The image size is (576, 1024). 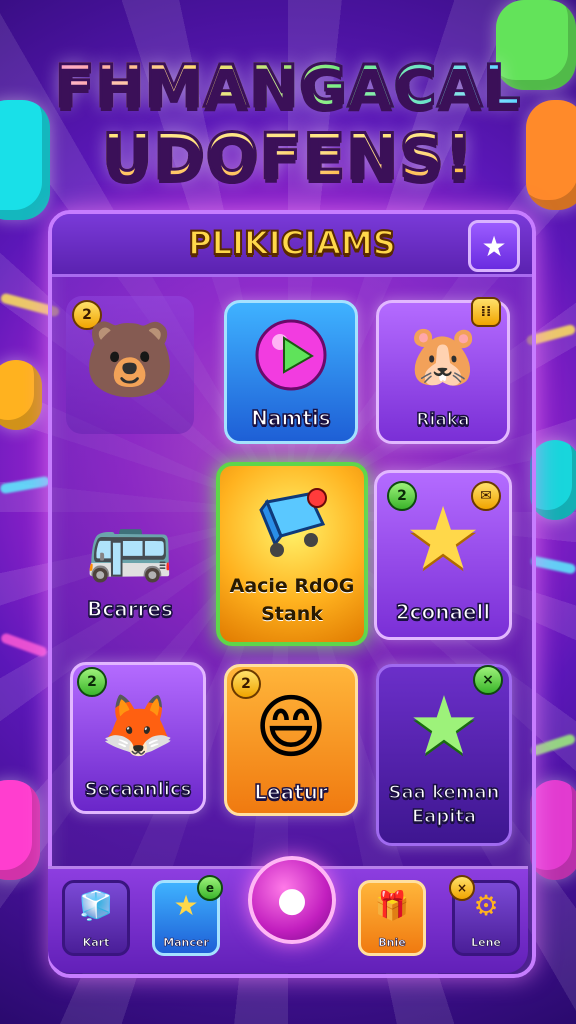 I want to click on game-title-line1: FHMANGACAL, so click(x=288, y=86).